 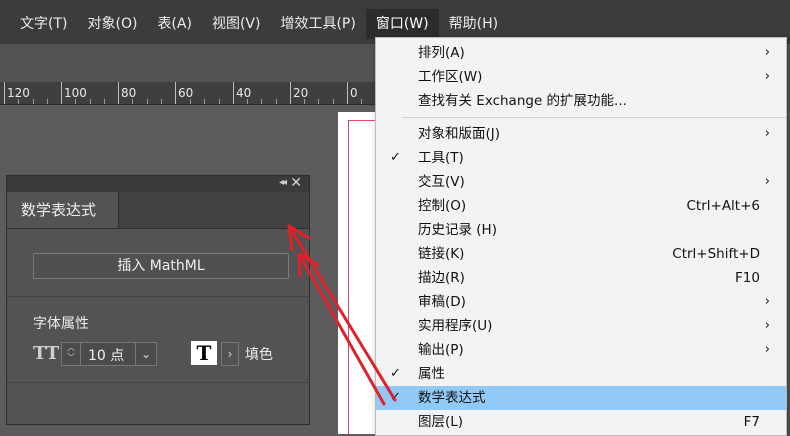 I want to click on menu-item-arrange: 排列(A) ›, so click(x=581, y=53).